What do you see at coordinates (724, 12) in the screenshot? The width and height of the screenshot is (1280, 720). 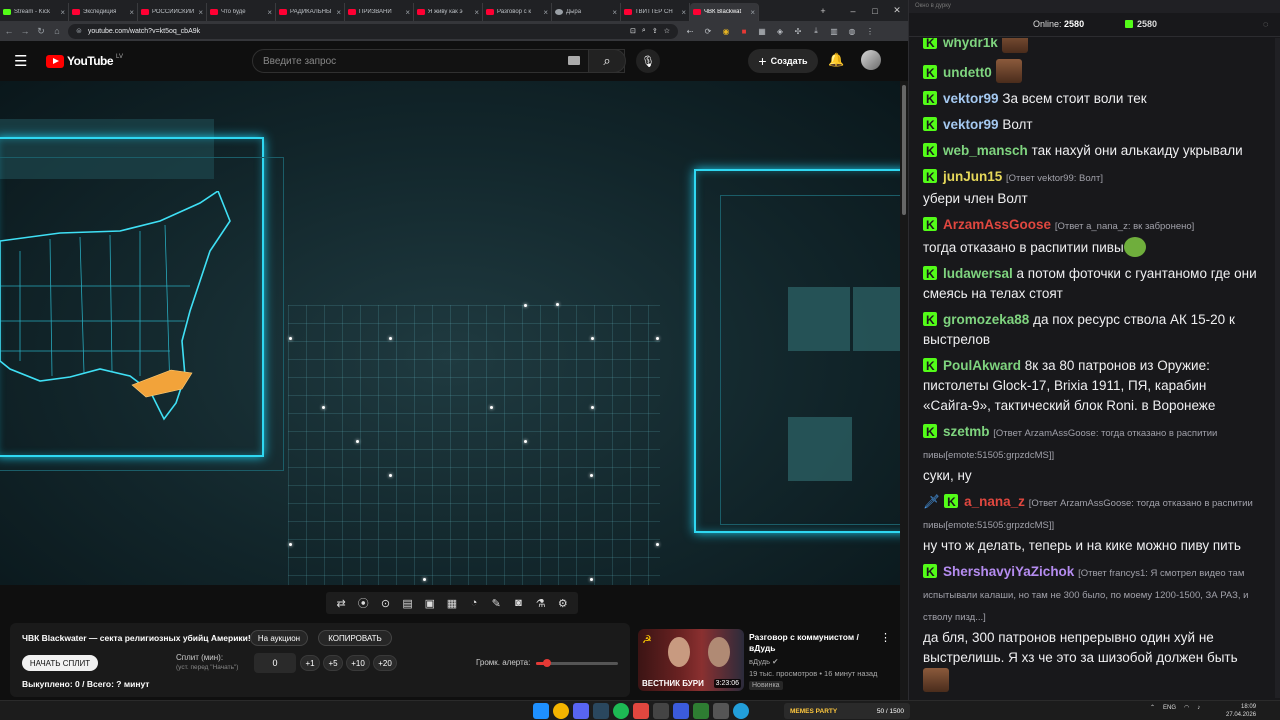 I see `browser-tab: ЧВК Blackwat ×` at bounding box center [724, 12].